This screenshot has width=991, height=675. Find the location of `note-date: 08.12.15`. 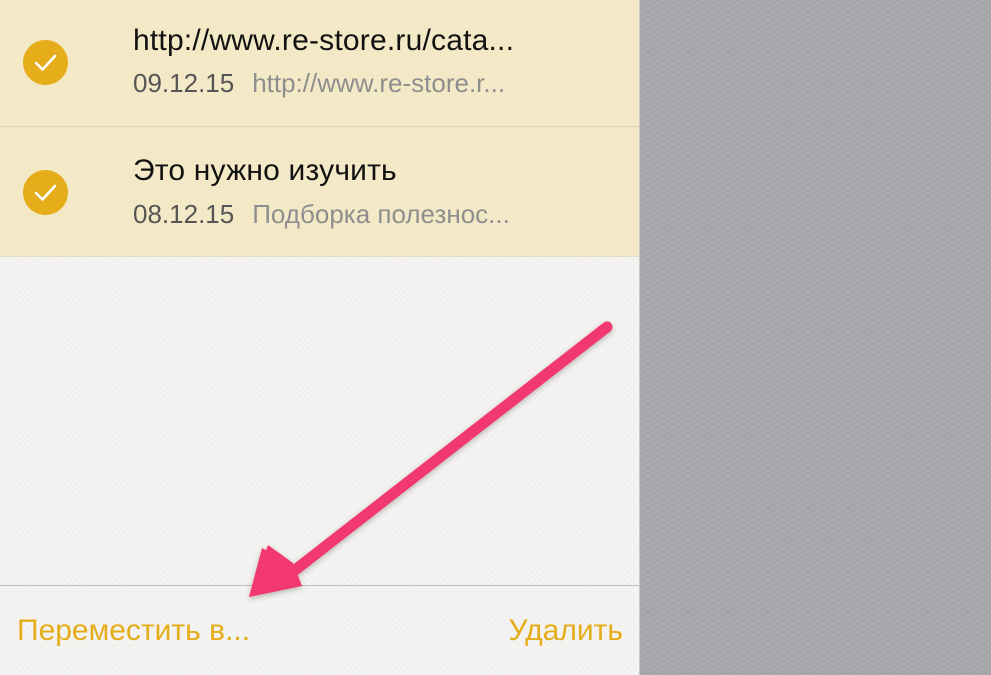

note-date: 08.12.15 is located at coordinates (184, 214).